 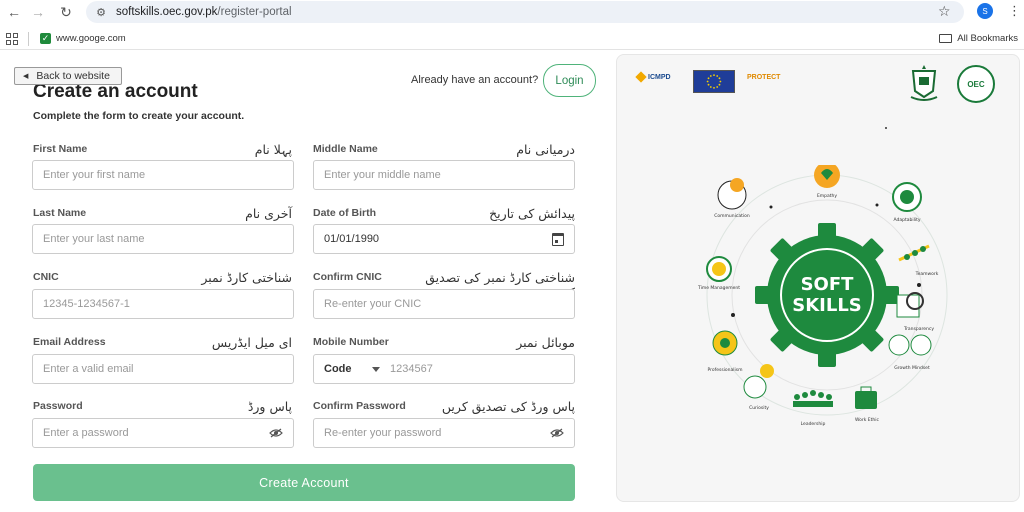 What do you see at coordinates (28, 39) in the screenshot?
I see `bookmarks-divider` at bounding box center [28, 39].